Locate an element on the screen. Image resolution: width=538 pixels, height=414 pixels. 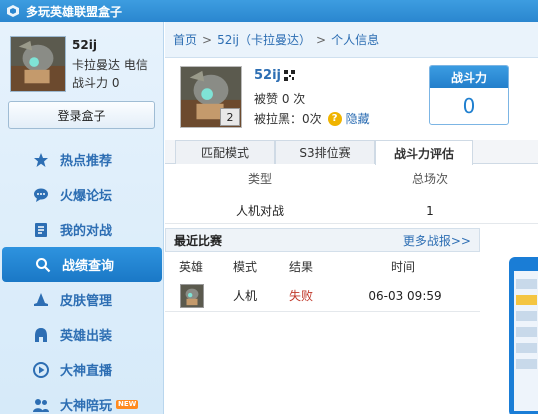
stats-header-total: 总场次 is located at coordinates (429, 178).